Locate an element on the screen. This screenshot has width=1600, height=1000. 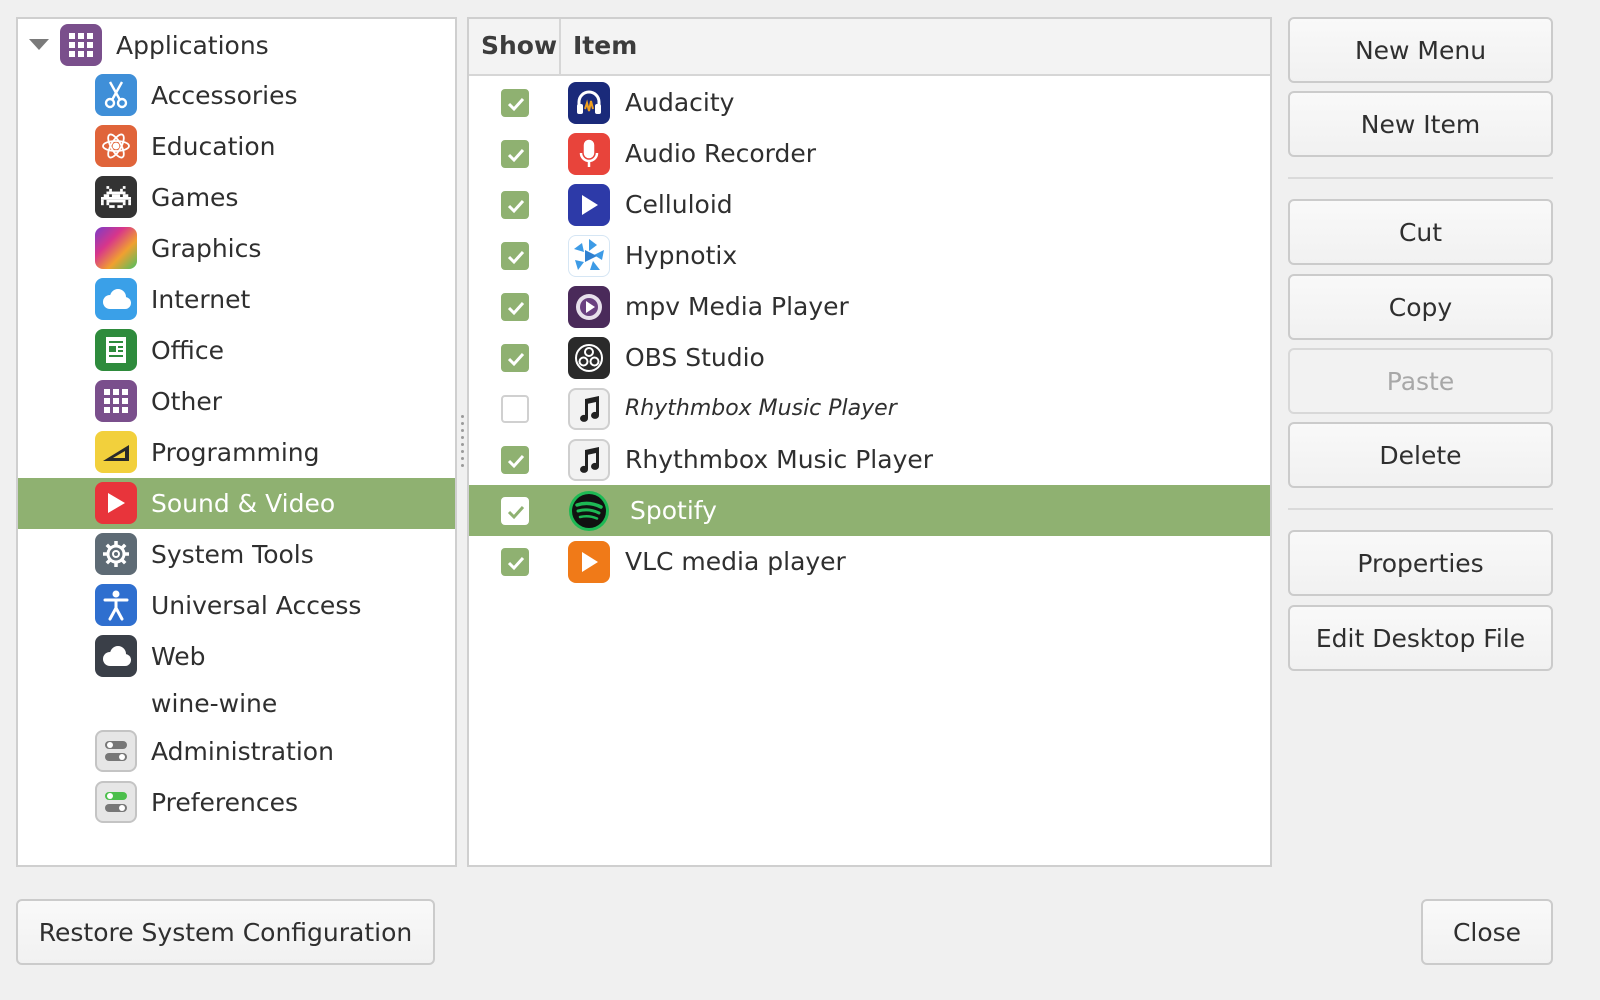
list-row-spotify: Spotify is located at coordinates (869, 510).